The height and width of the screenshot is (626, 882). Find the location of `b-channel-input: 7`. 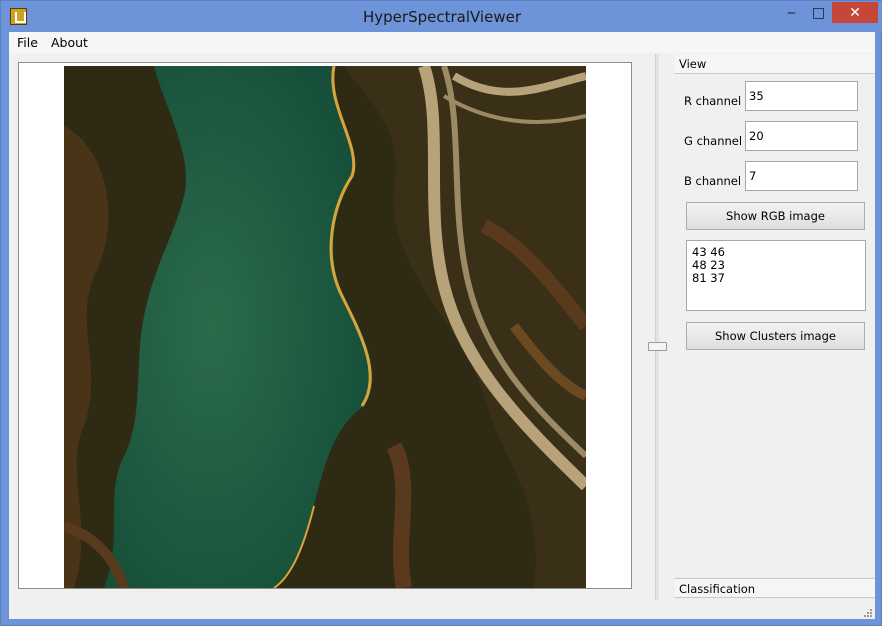

b-channel-input: 7 is located at coordinates (801, 176).